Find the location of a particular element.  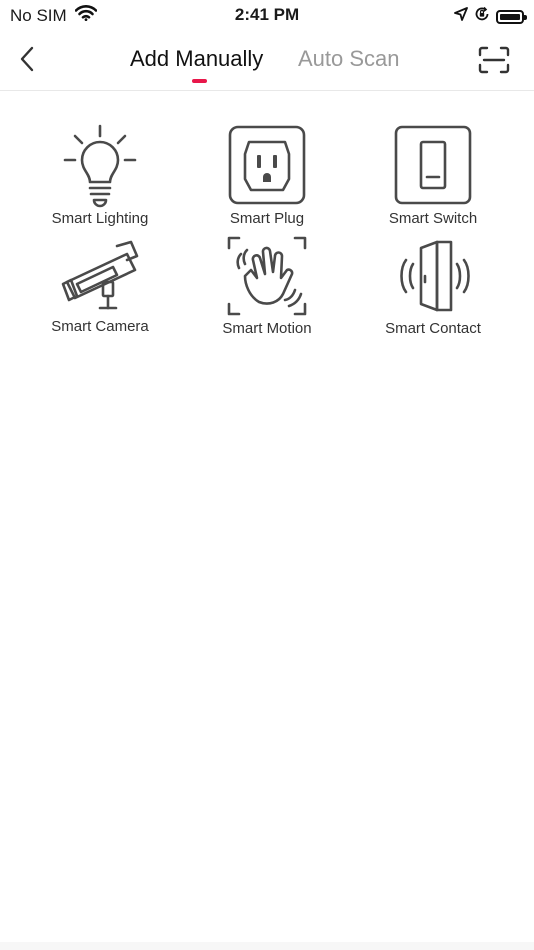

device-smart-camera: Smart Camera is located at coordinates (100, 286).